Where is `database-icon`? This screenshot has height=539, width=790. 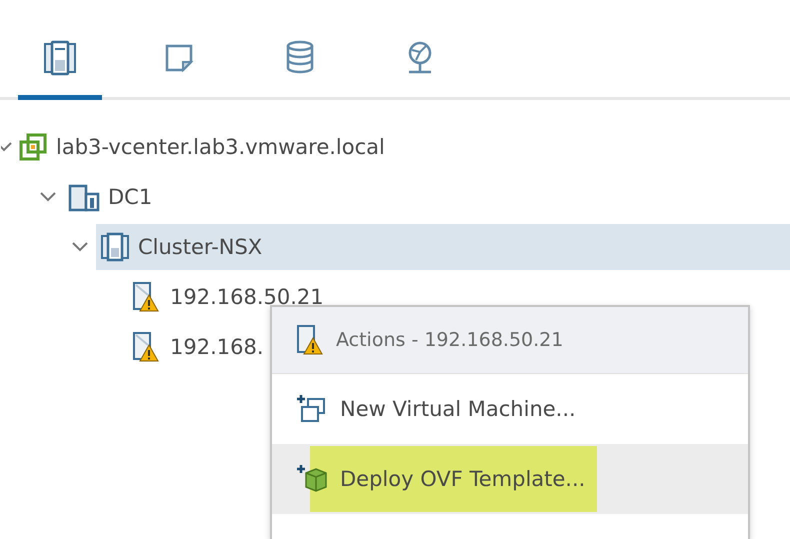 database-icon is located at coordinates (300, 57).